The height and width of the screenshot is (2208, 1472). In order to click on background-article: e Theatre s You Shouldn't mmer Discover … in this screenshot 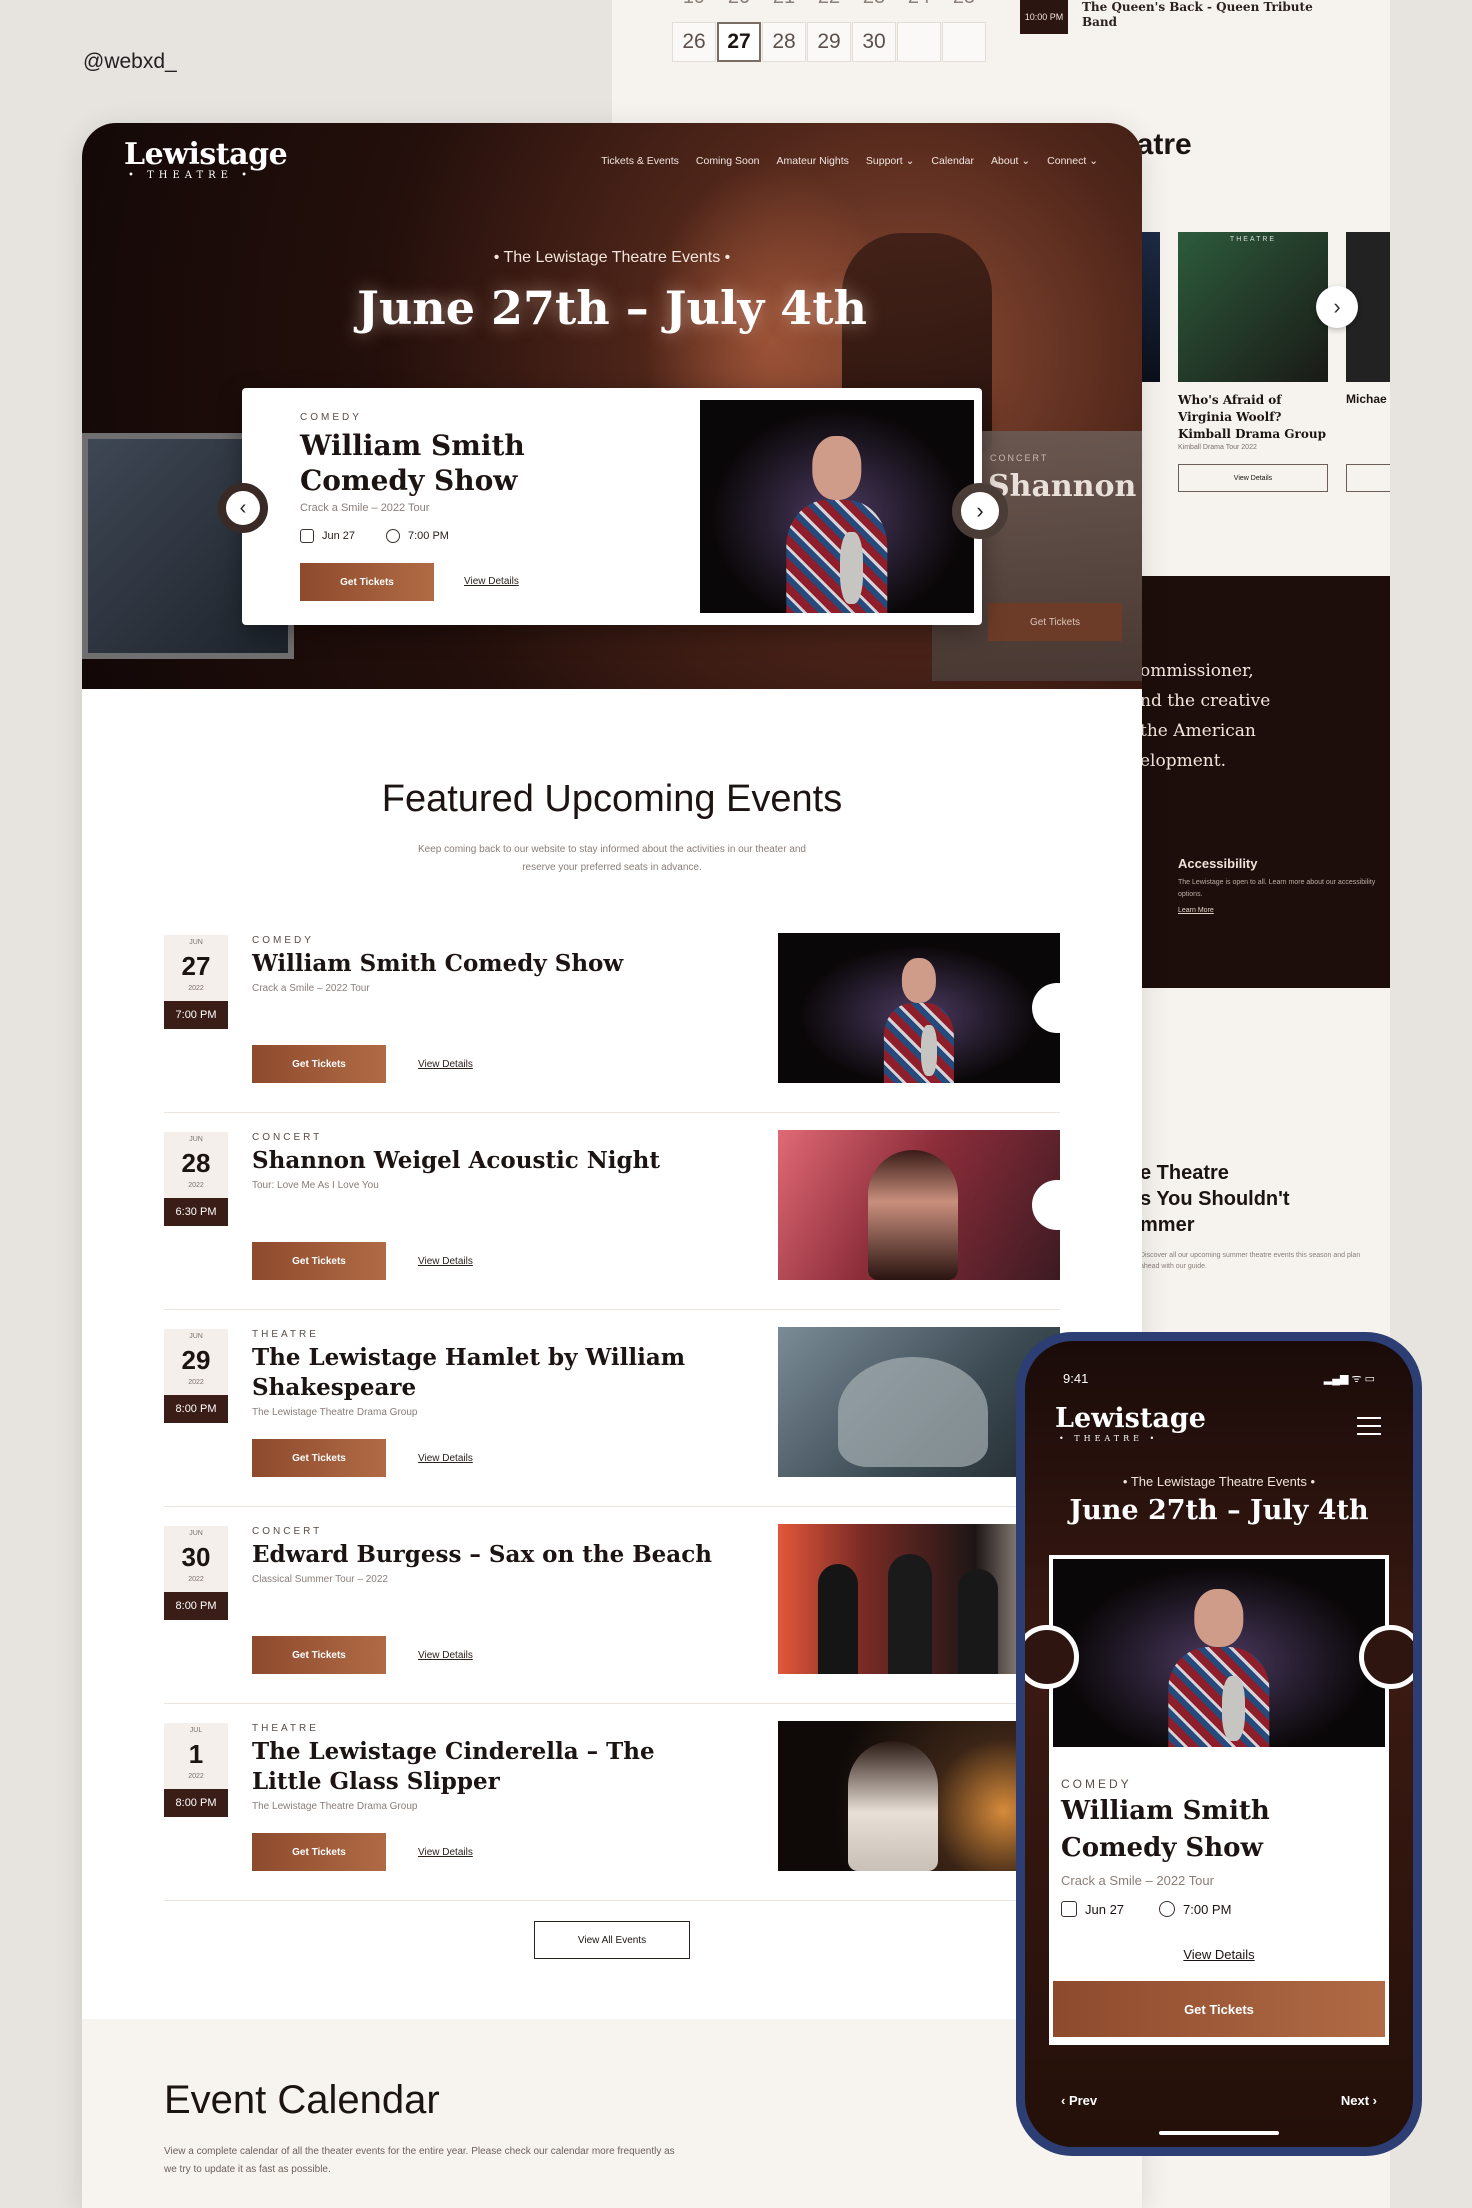, I will do `click(1255, 1216)`.